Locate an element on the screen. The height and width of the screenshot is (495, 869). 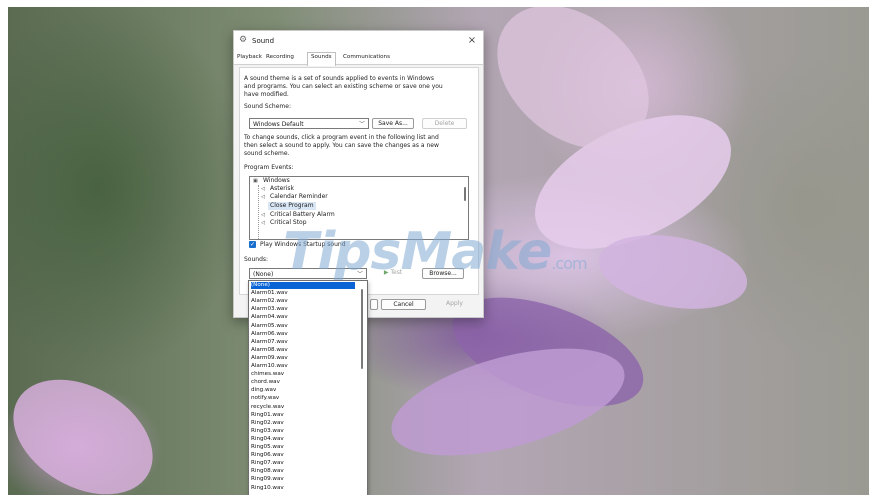
change-line-3: sound scheme. is located at coordinates (267, 153).